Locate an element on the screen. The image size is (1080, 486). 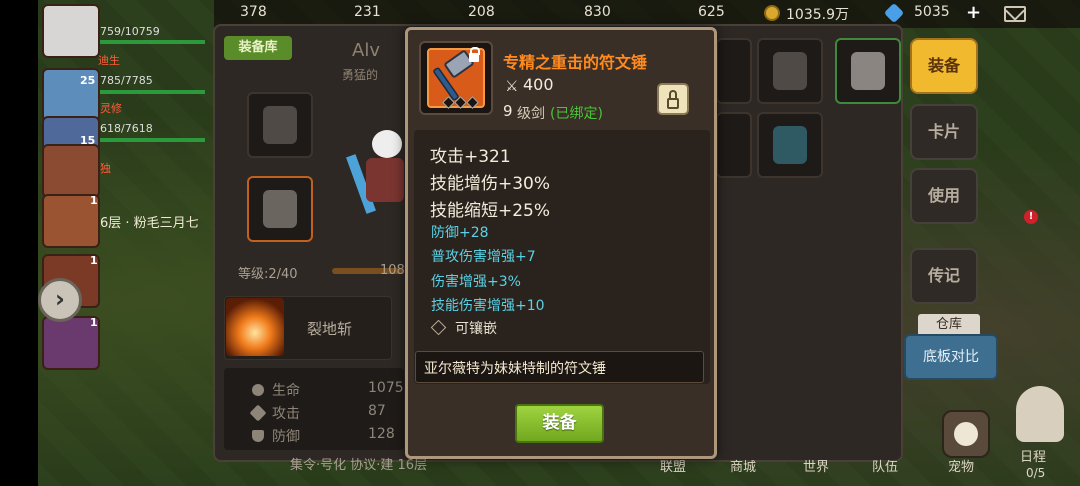
armor-icon is located at coordinates (280, 209).